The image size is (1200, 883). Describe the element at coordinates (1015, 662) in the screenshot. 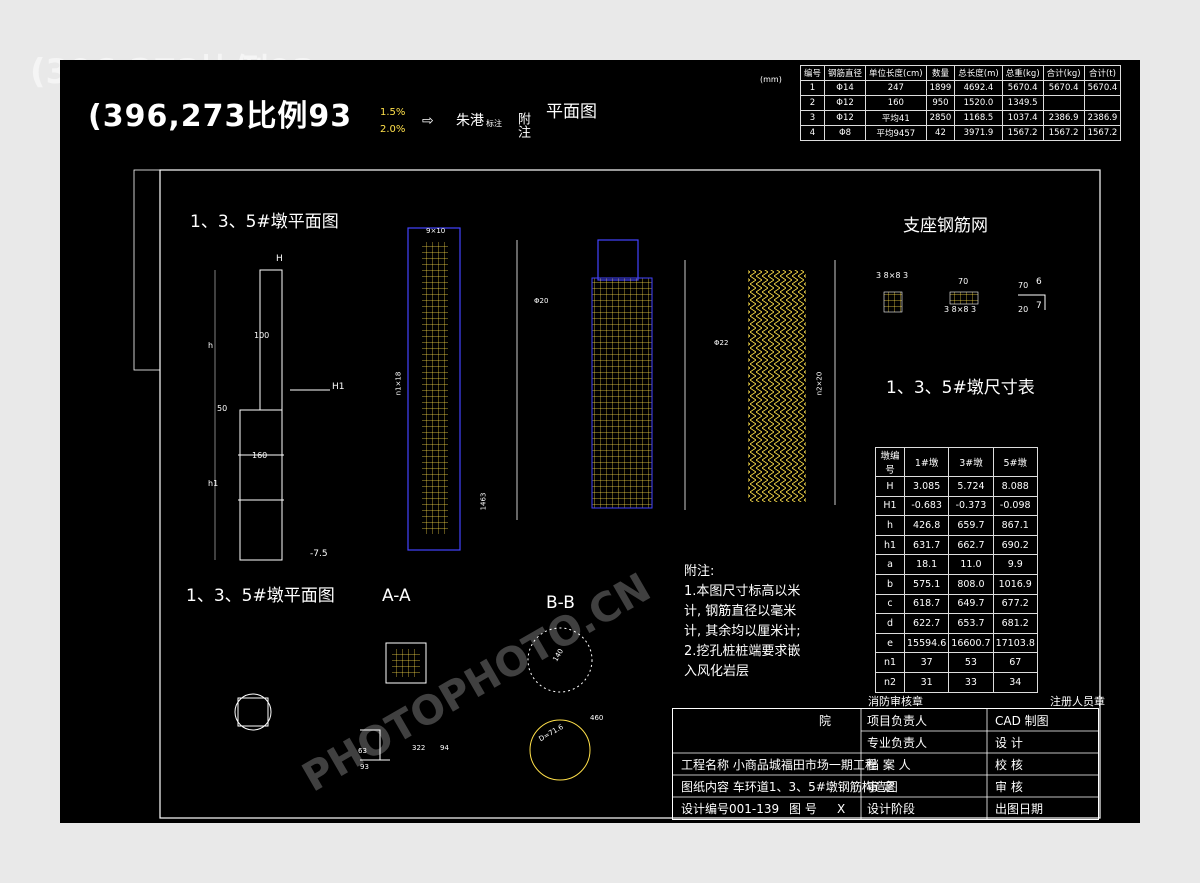

I see `table-cell: 67` at that location.